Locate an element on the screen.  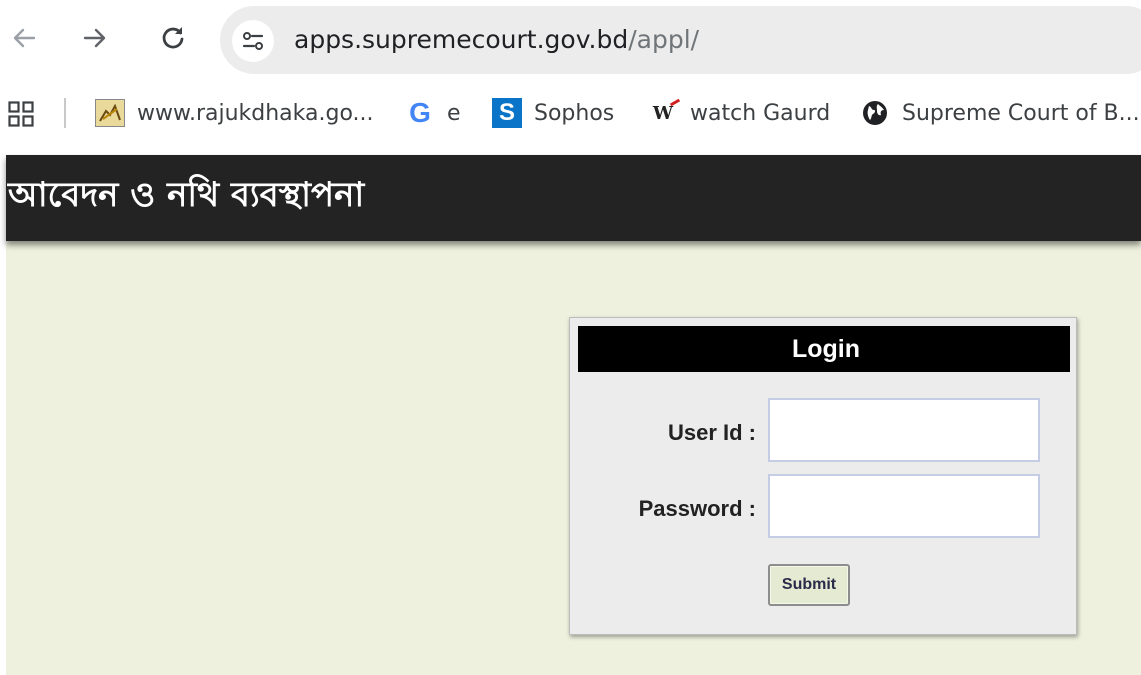
user-id-label: User Id : is located at coordinates (711, 432).